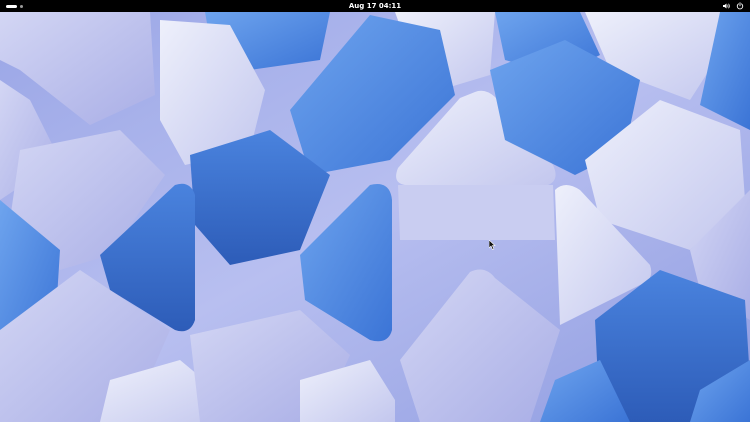 This screenshot has width=750, height=422. Describe the element at coordinates (740, 6) in the screenshot. I see `power-icon` at that location.